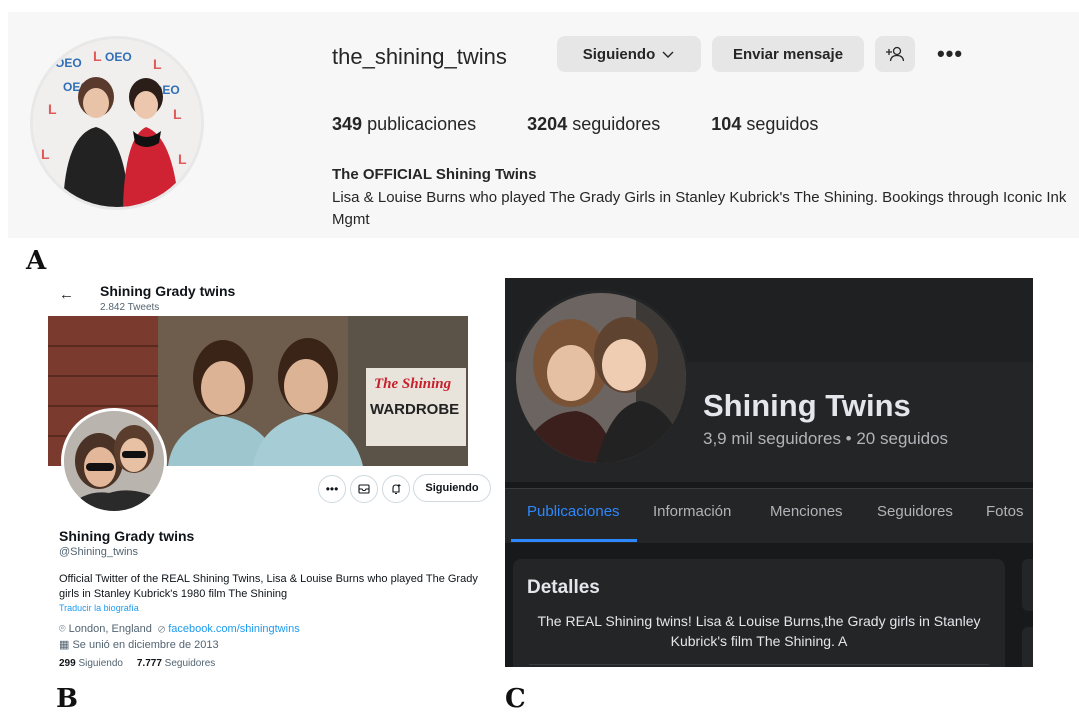 The width and height of the screenshot is (1079, 714). Describe the element at coordinates (110, 629) in the screenshot. I see `twitter-location: London, England` at that location.